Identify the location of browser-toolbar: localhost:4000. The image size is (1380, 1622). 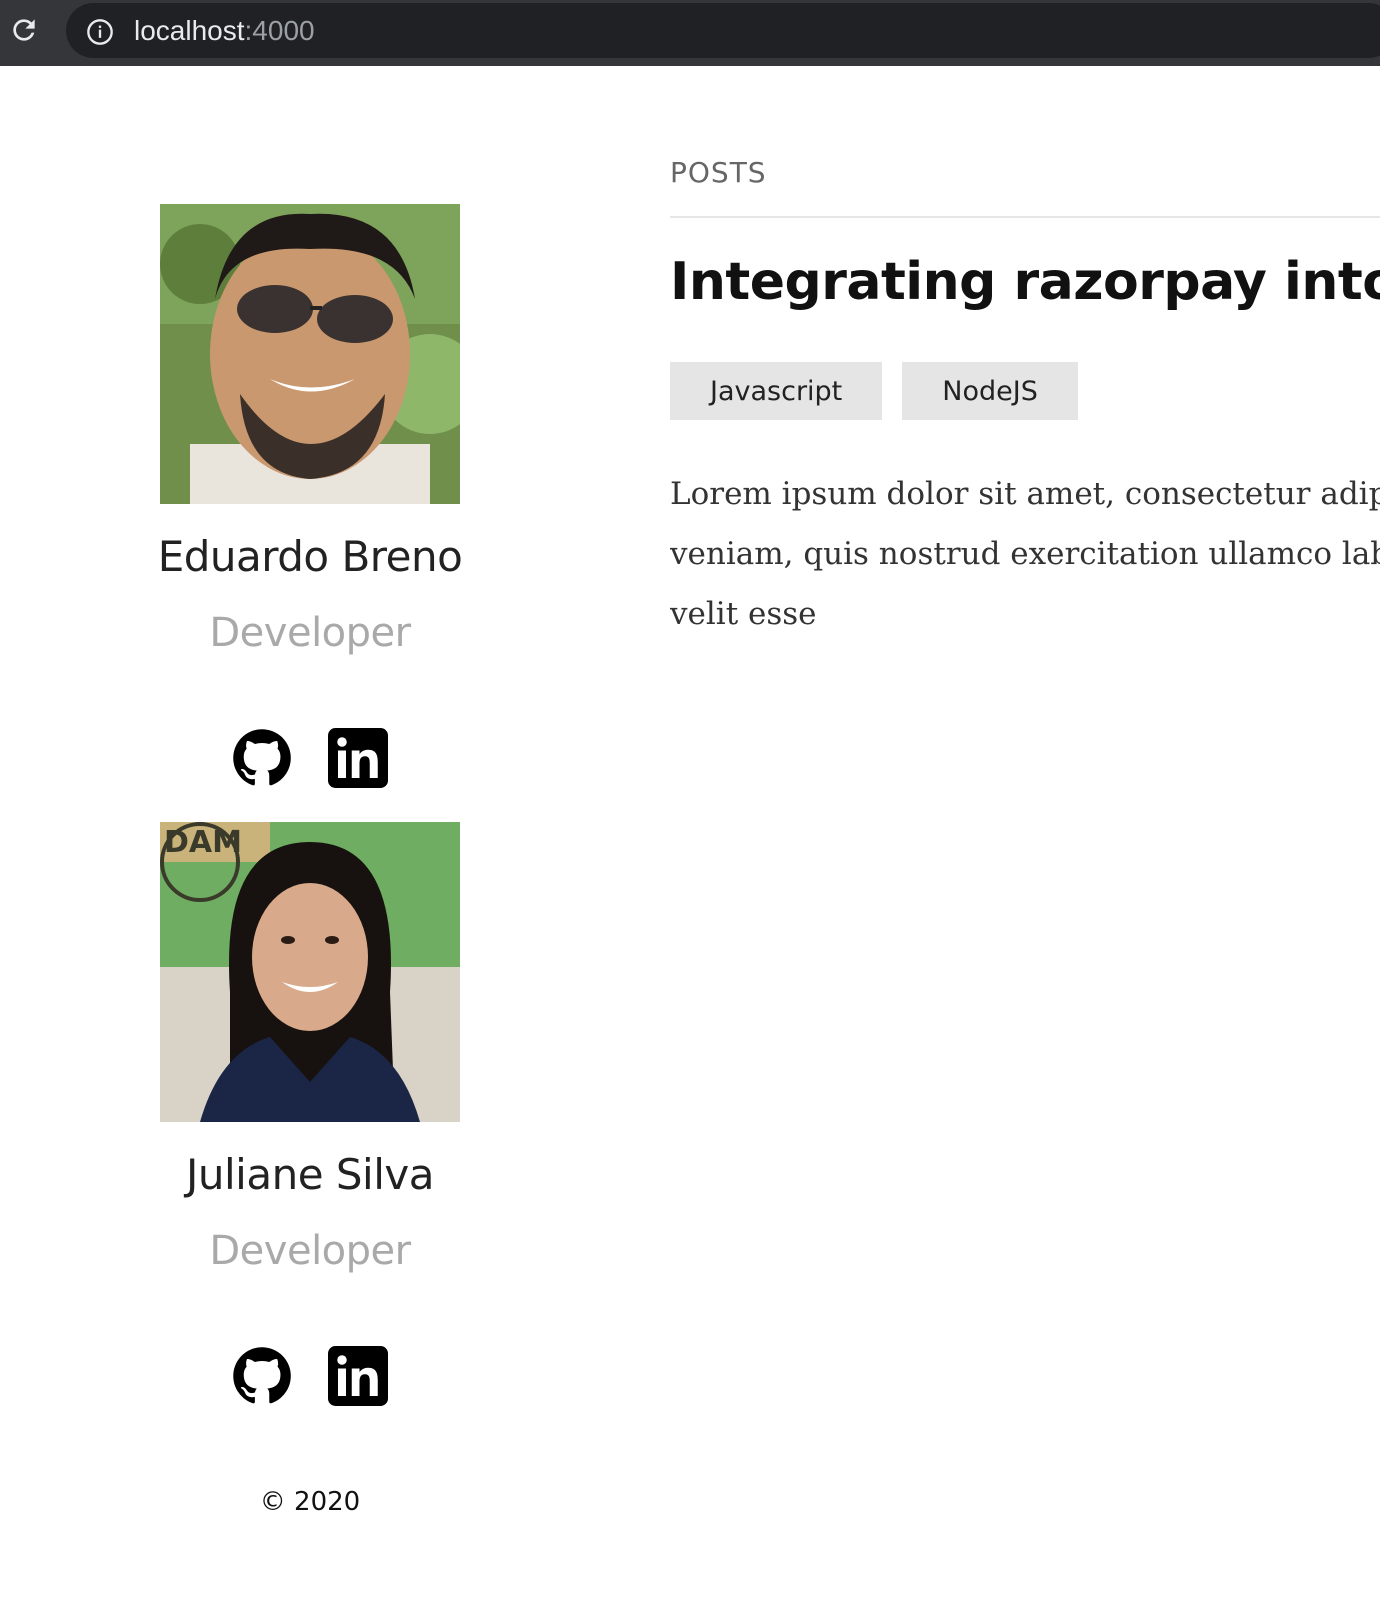
(690, 33).